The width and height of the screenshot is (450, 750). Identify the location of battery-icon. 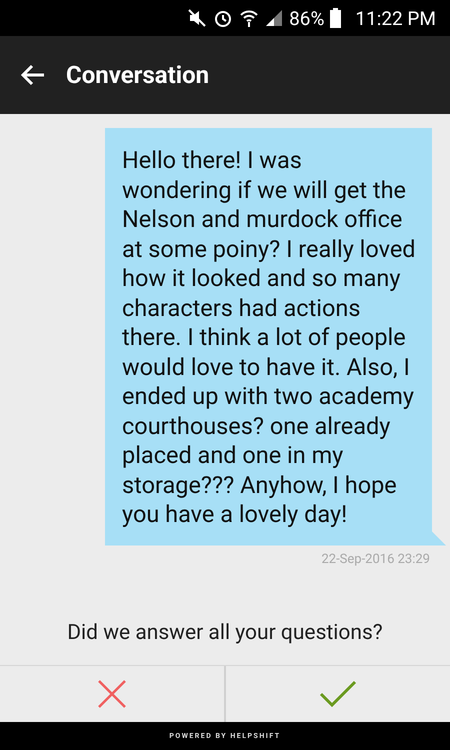
(336, 18).